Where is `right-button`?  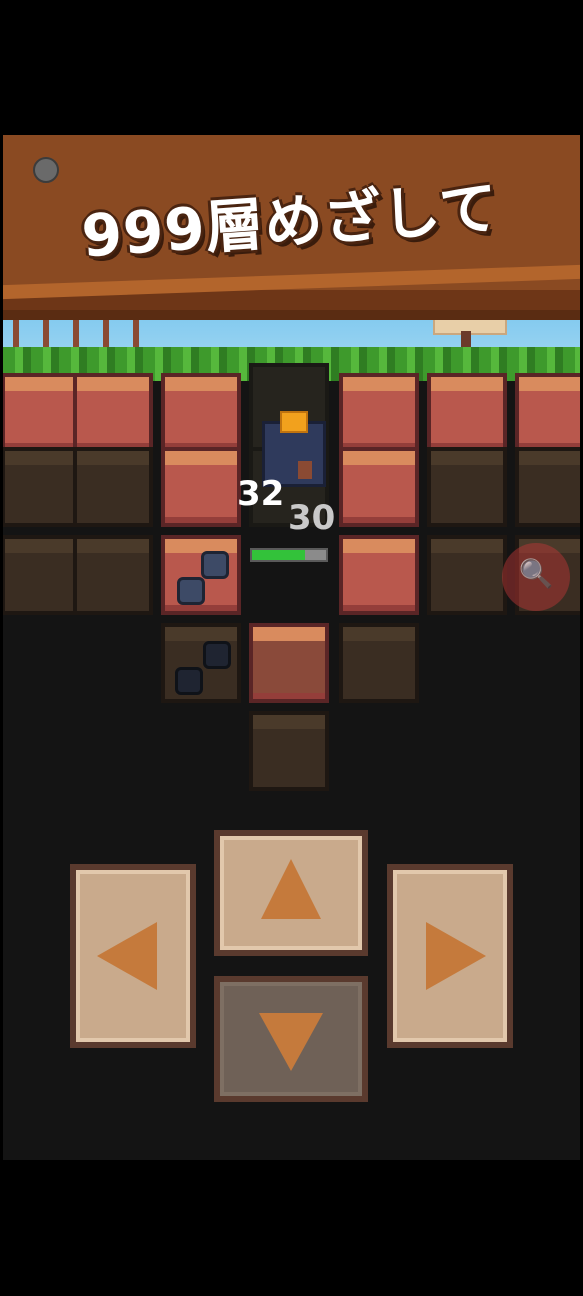 right-button is located at coordinates (450, 956).